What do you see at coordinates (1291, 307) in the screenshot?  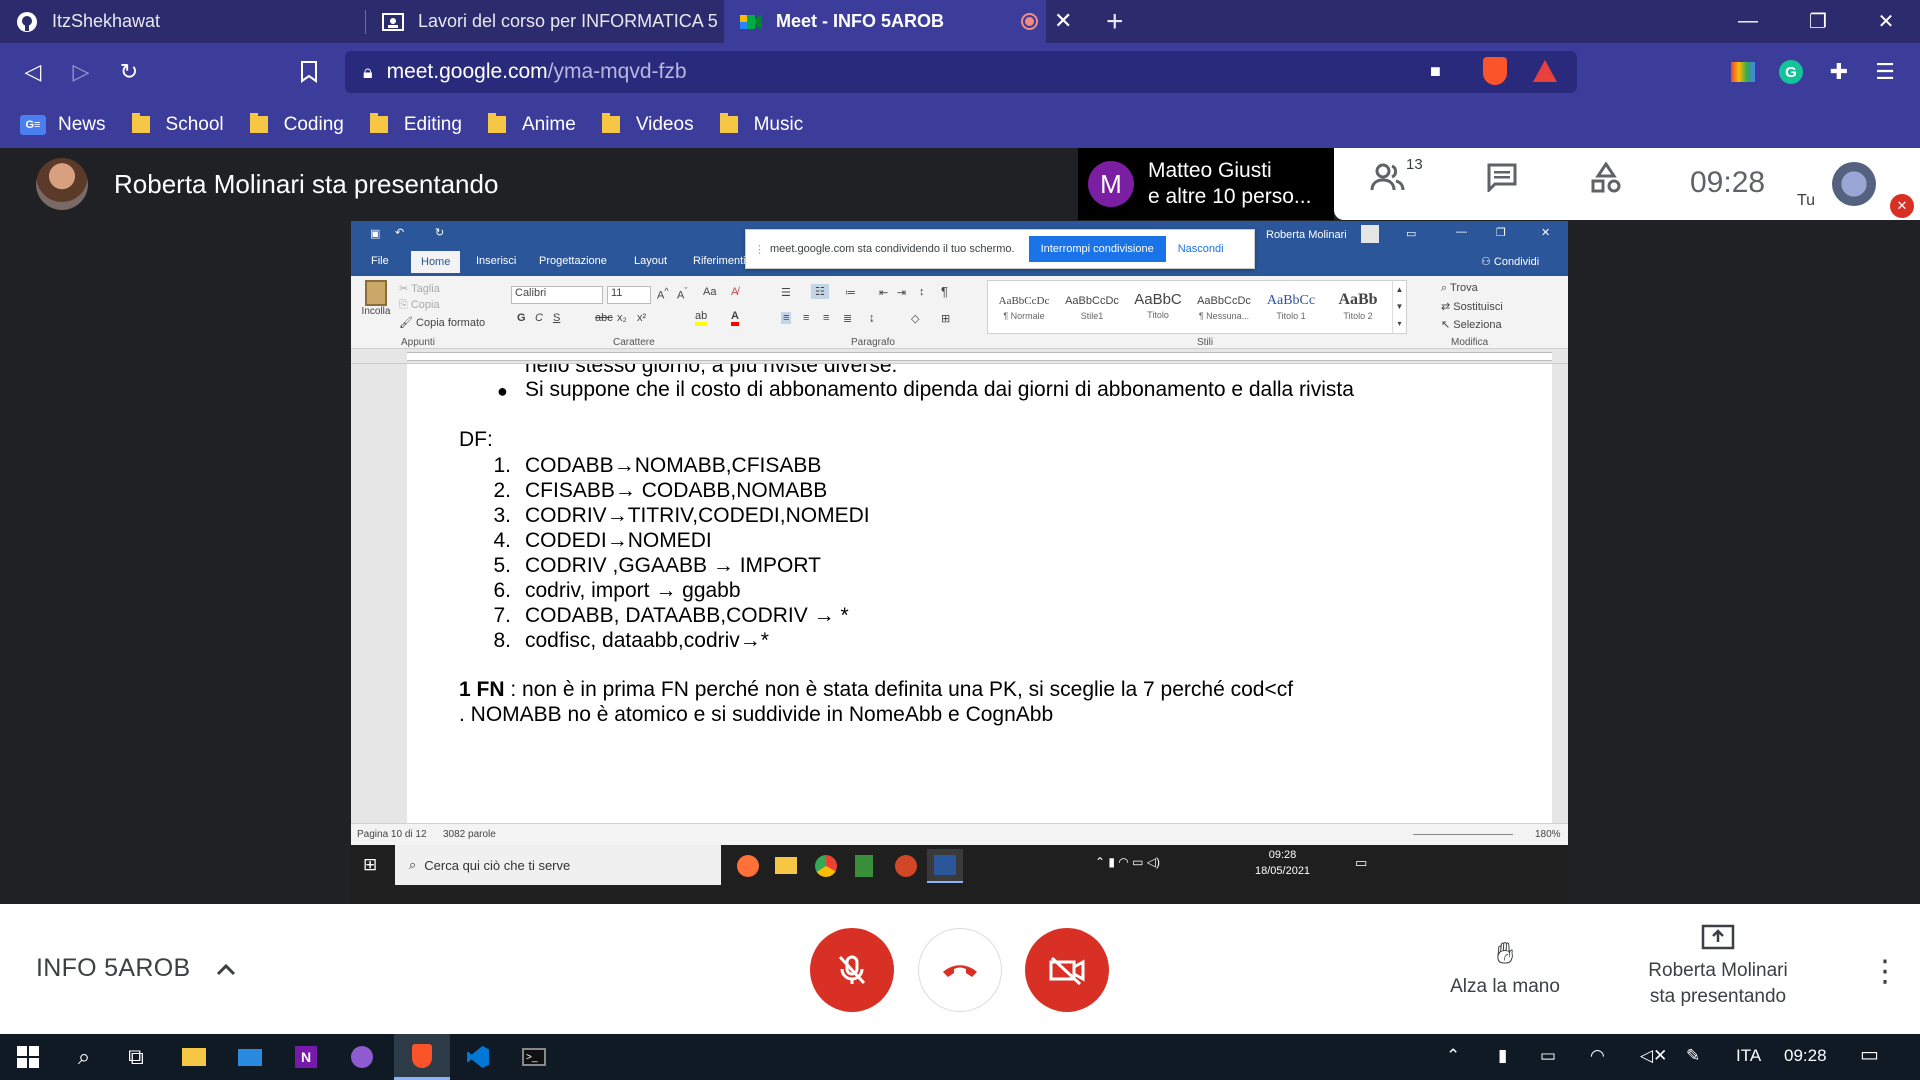 I see `style-titolo1: AaBbCc Titolo 1` at bounding box center [1291, 307].